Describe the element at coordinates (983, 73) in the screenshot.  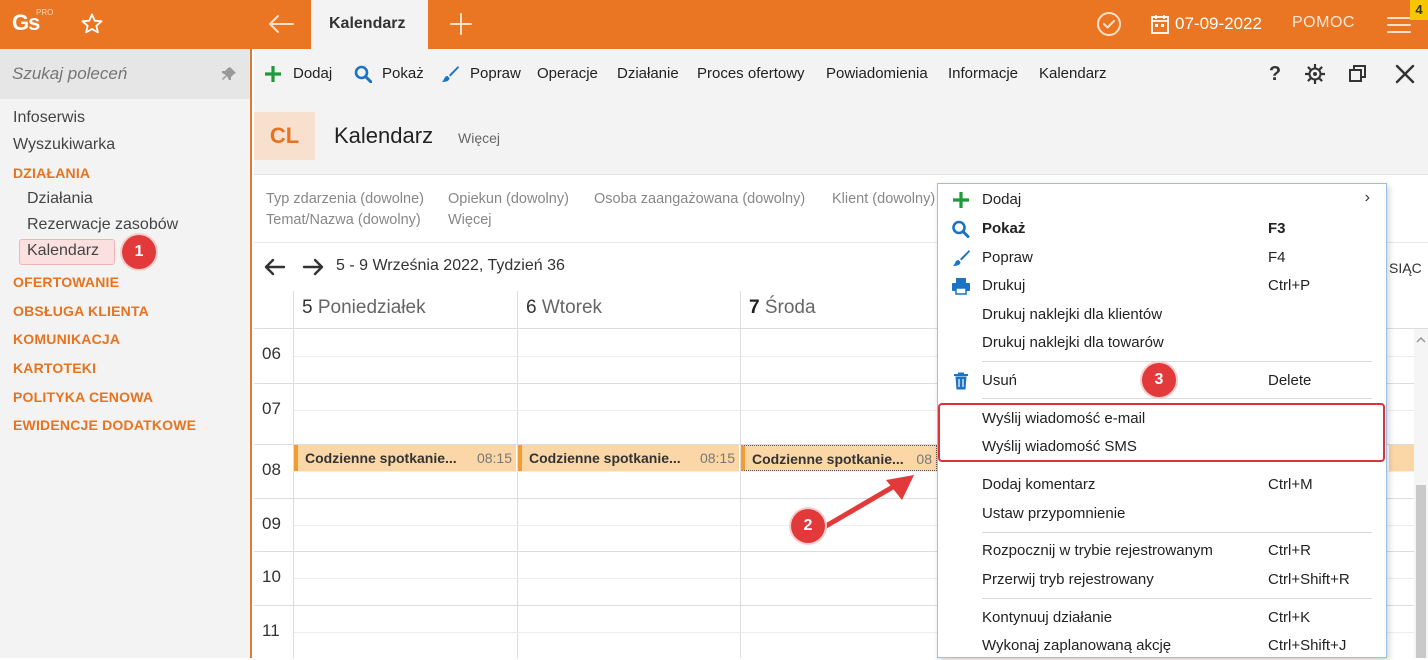
I see `toolbar-information: Informacje` at that location.